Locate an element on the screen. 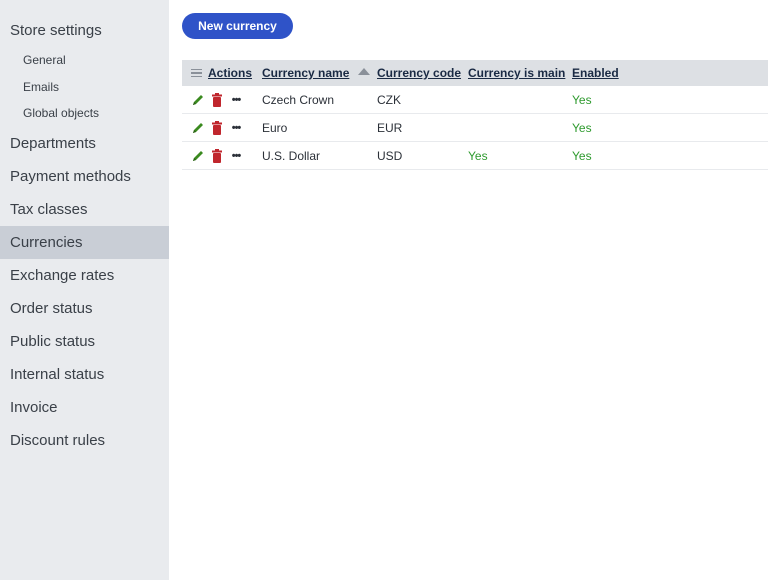 This screenshot has height=580, width=768. table-row: ••• U.S. Dollar USD Yes Yes is located at coordinates (475, 156).